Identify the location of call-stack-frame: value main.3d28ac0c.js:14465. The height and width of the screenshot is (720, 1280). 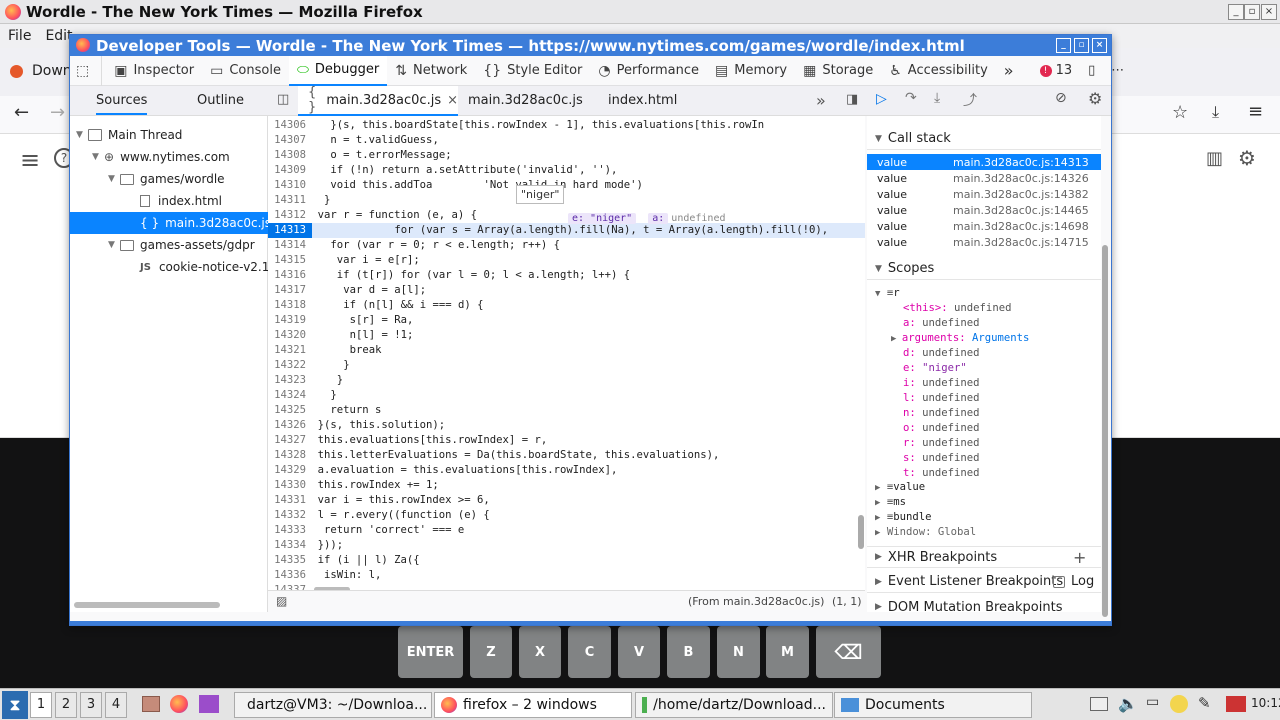
(984, 210).